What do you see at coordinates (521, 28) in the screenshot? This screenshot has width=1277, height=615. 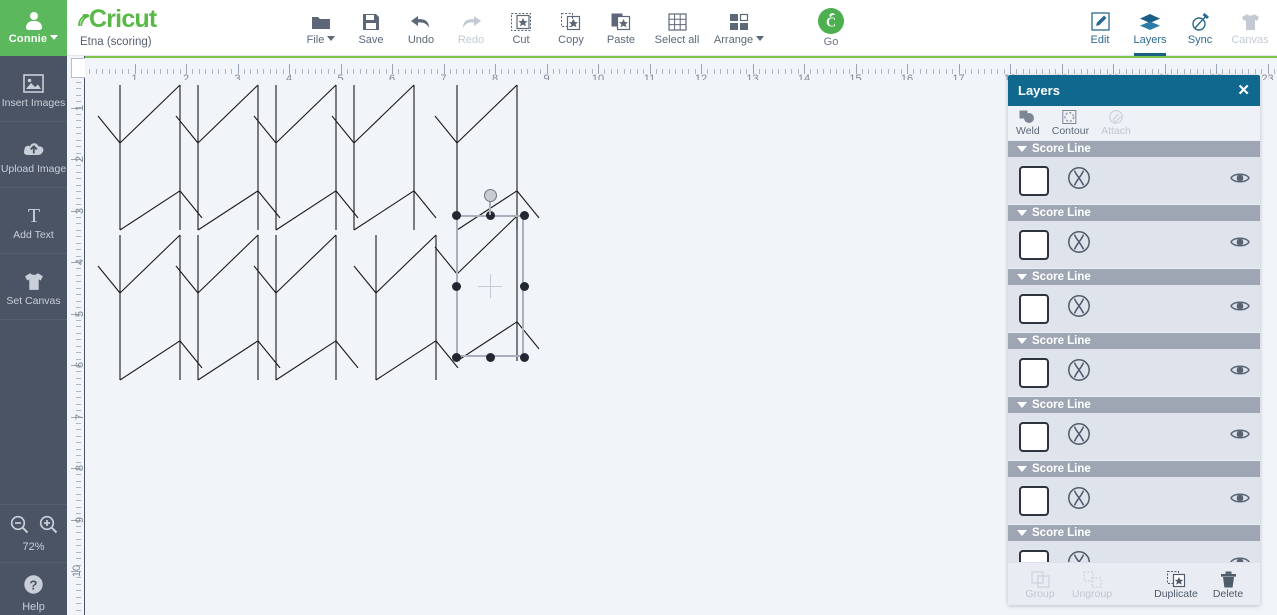 I see `cut-button: Cut` at bounding box center [521, 28].